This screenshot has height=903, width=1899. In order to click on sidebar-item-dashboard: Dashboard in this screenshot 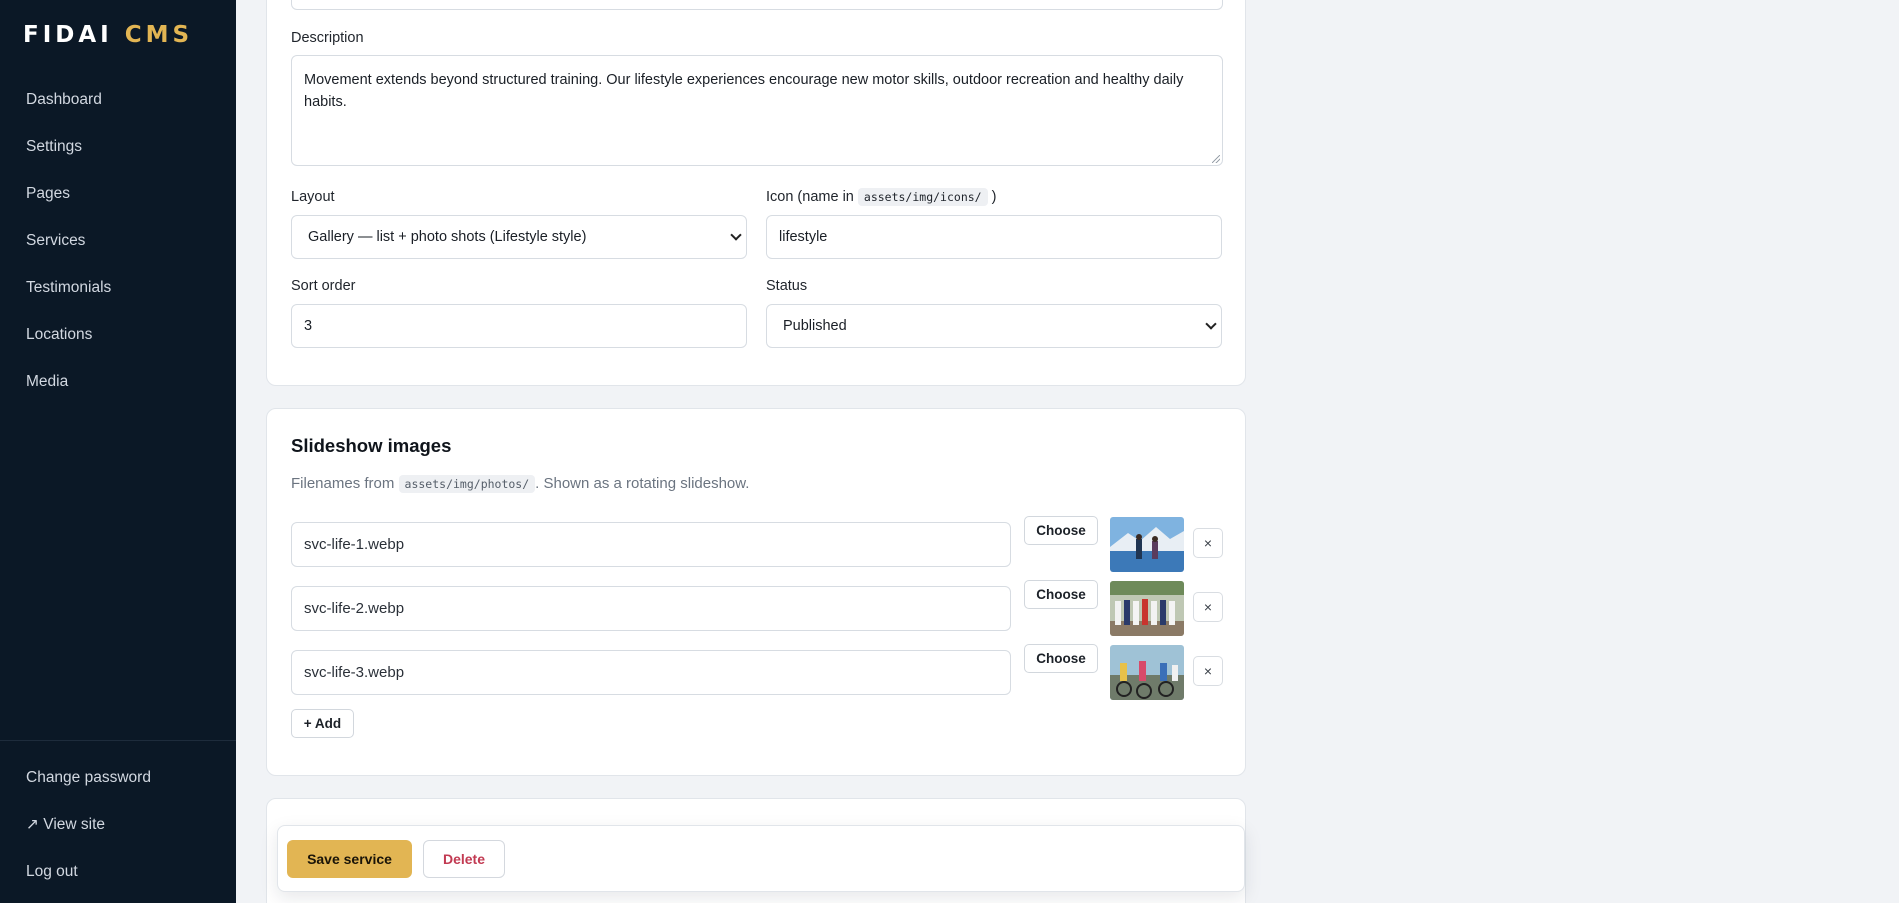, I will do `click(118, 105)`.